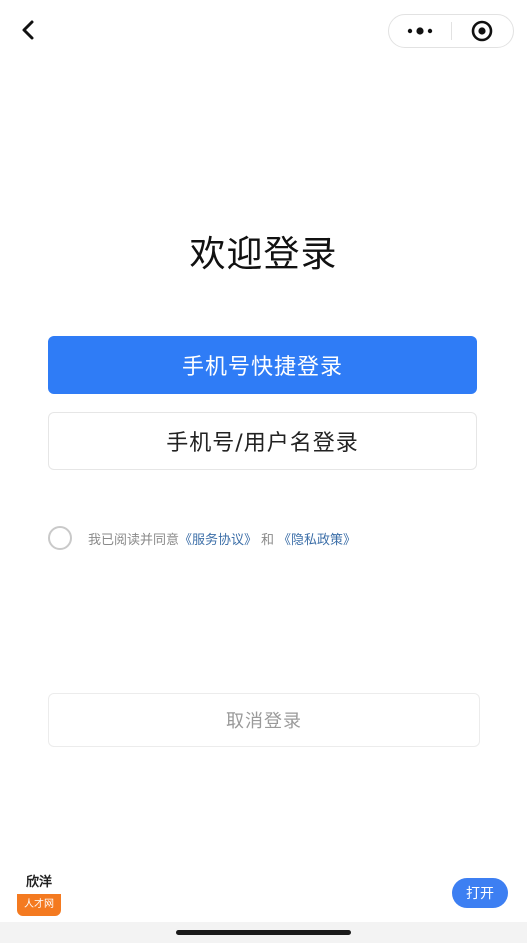 This screenshot has width=527, height=943. I want to click on close-miniprogram-button, so click(483, 31).